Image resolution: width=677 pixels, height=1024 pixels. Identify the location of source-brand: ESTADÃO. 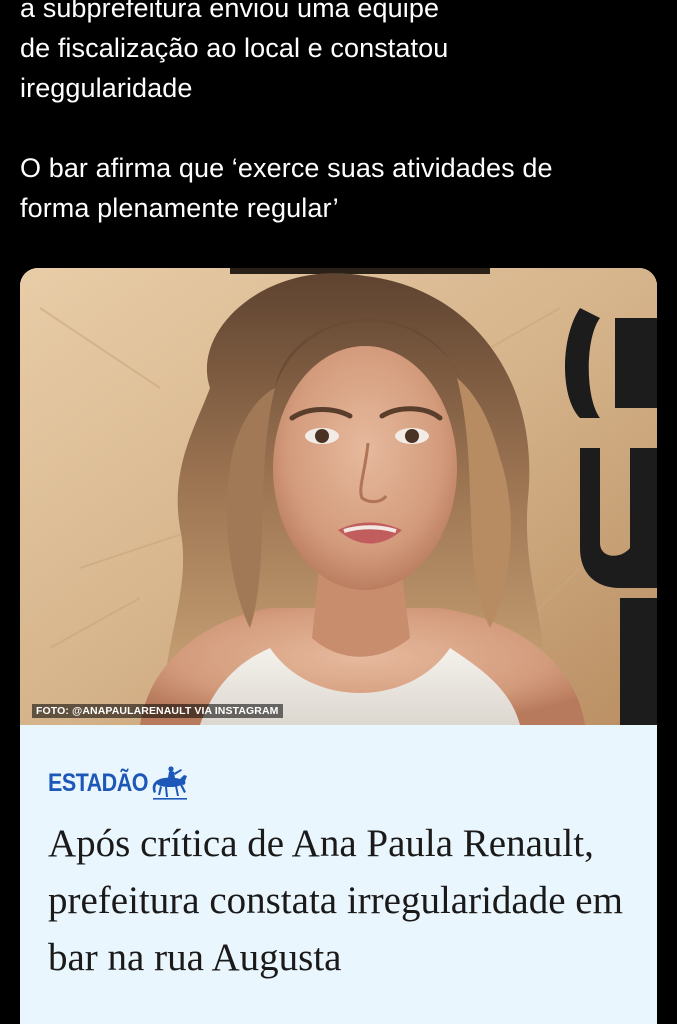
(352, 783).